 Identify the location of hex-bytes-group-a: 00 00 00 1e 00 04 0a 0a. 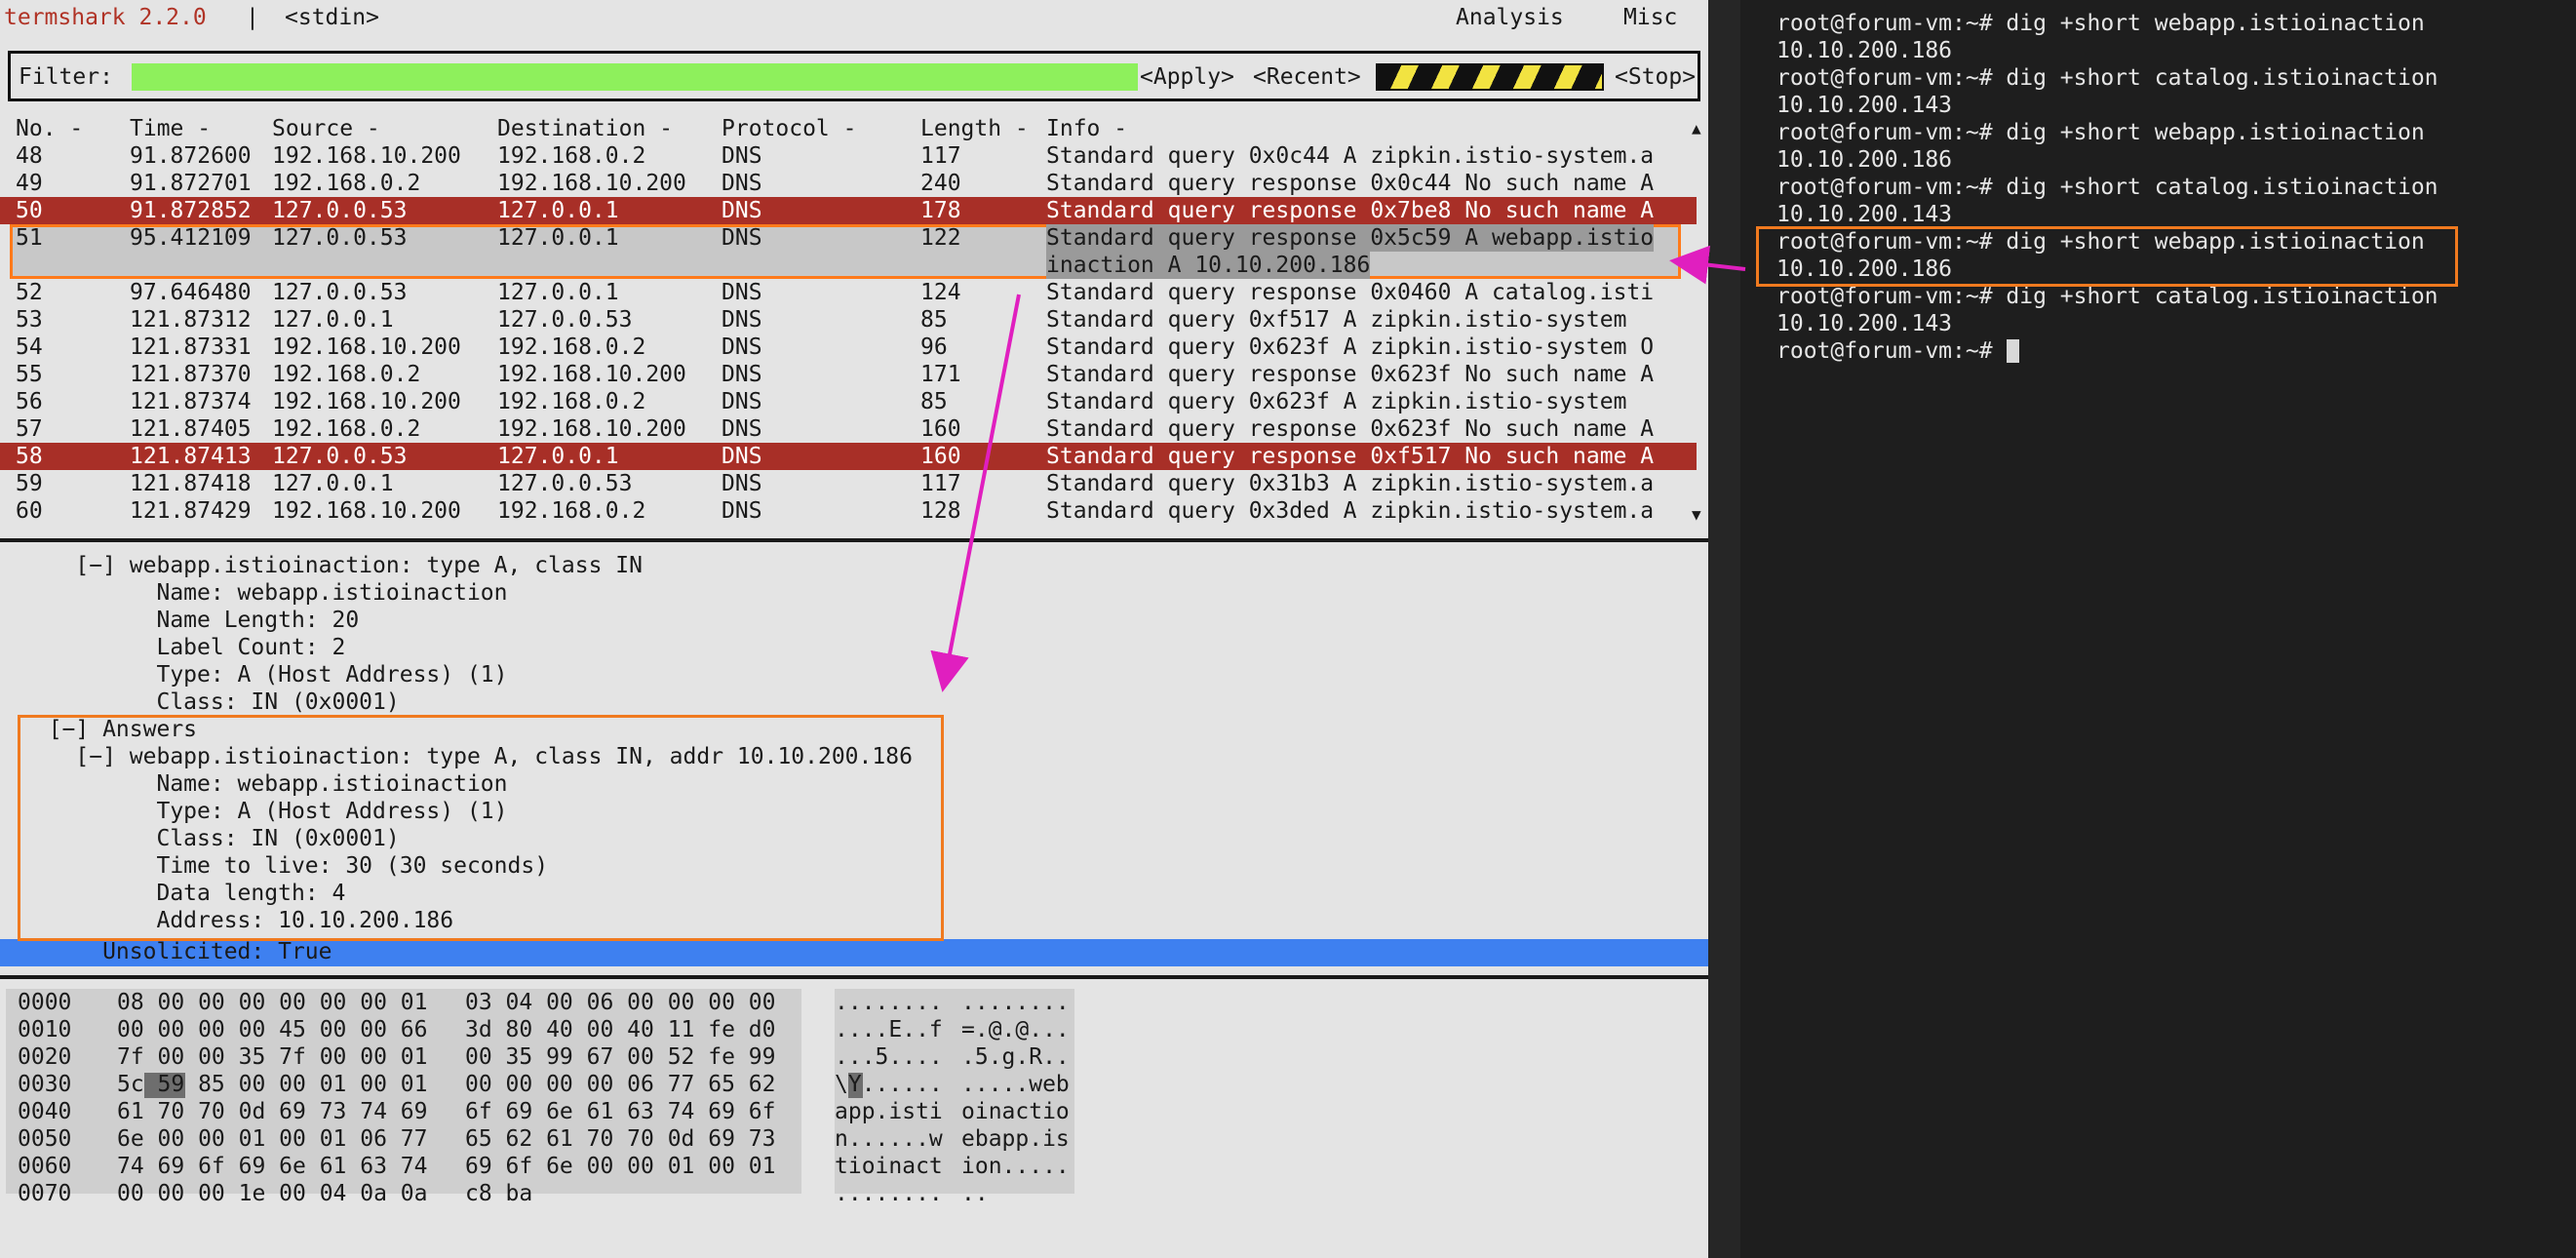
(272, 1193).